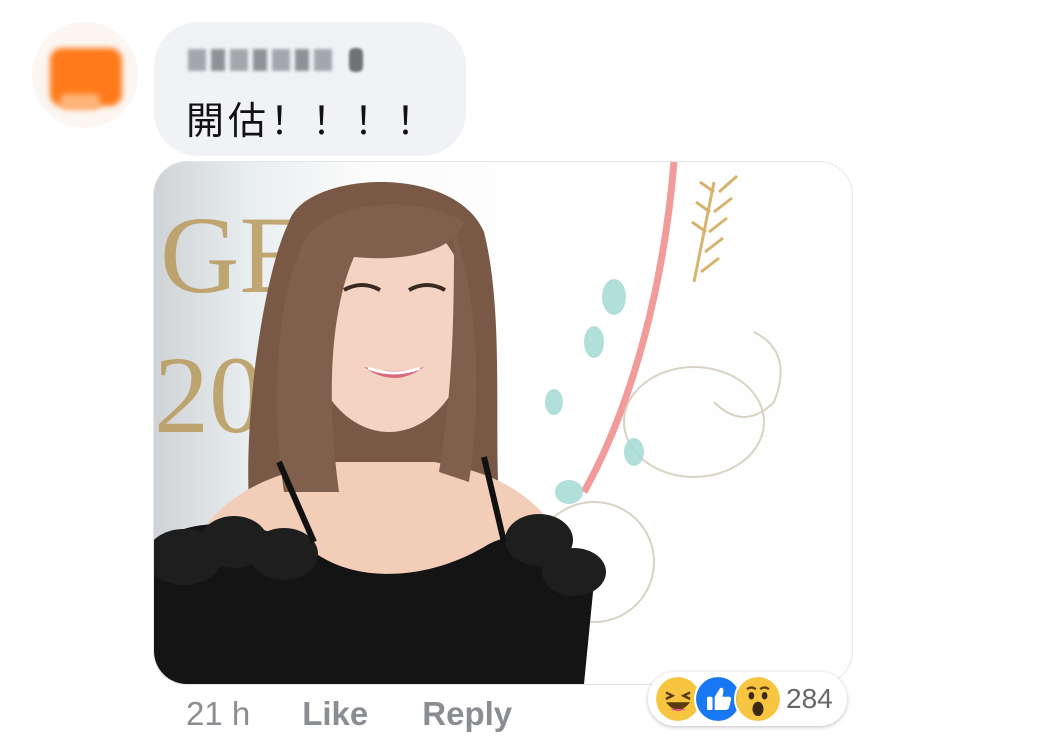 The image size is (1064, 743). Describe the element at coordinates (356, 60) in the screenshot. I see `badge-icon` at that location.